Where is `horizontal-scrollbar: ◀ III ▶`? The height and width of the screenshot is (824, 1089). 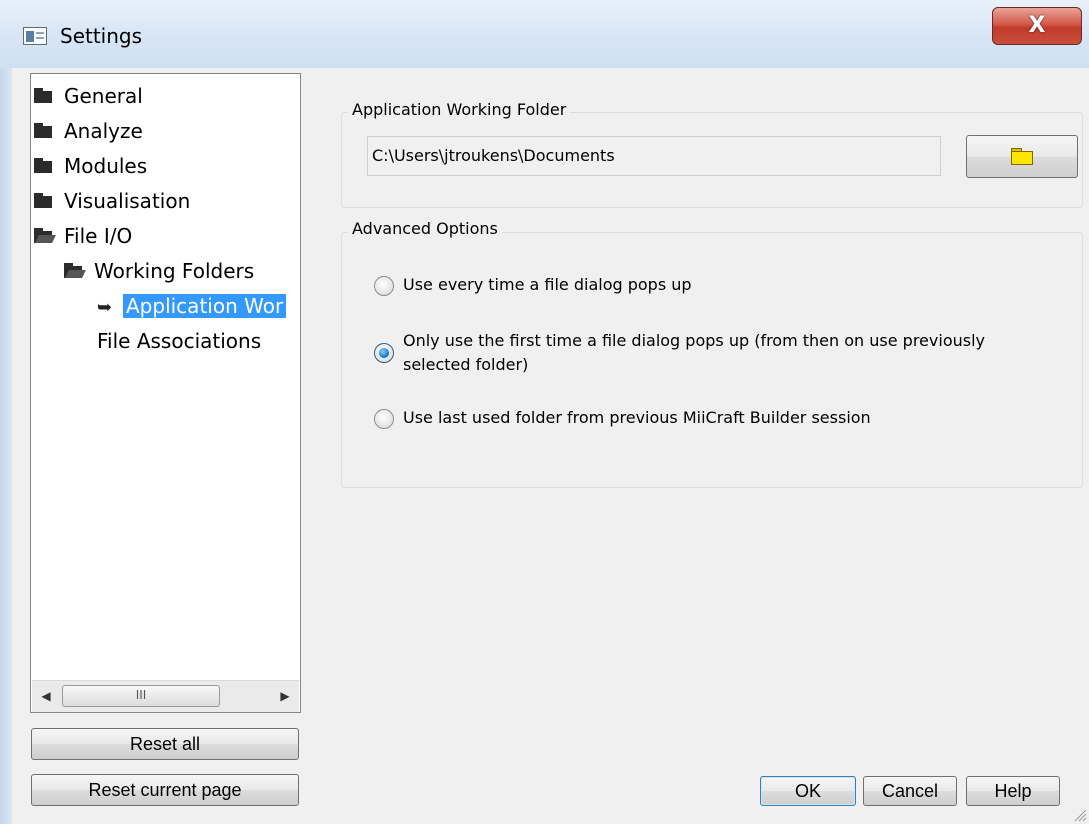
horizontal-scrollbar: ◀ III ▶ is located at coordinates (165, 696).